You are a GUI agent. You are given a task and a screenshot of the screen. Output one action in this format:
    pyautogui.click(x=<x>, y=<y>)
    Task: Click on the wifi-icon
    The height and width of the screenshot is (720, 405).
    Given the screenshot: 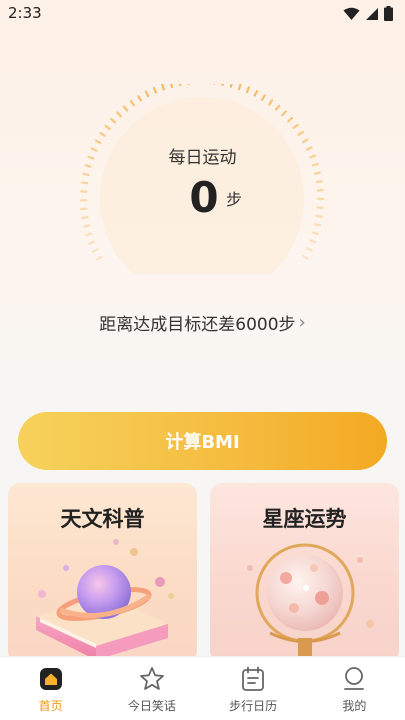 What is the action you would take?
    pyautogui.click(x=351, y=13)
    